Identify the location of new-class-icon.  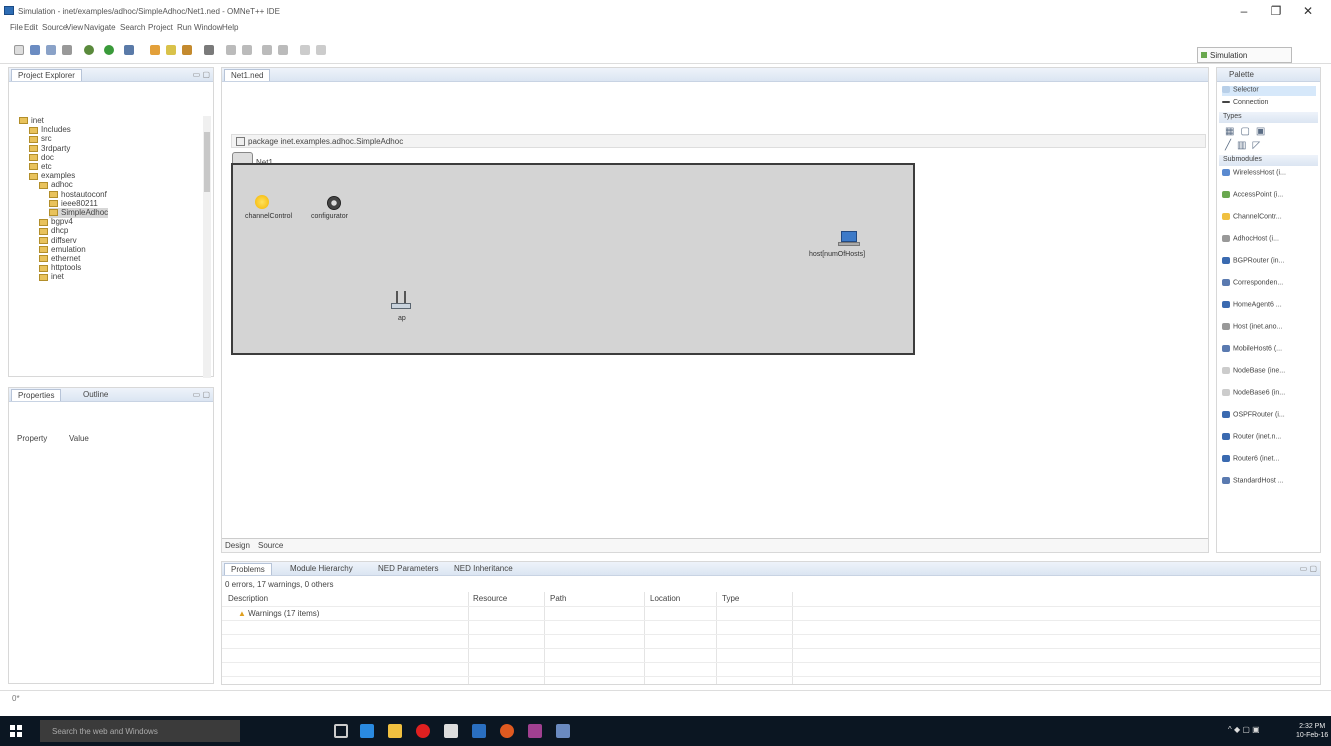
(171, 50).